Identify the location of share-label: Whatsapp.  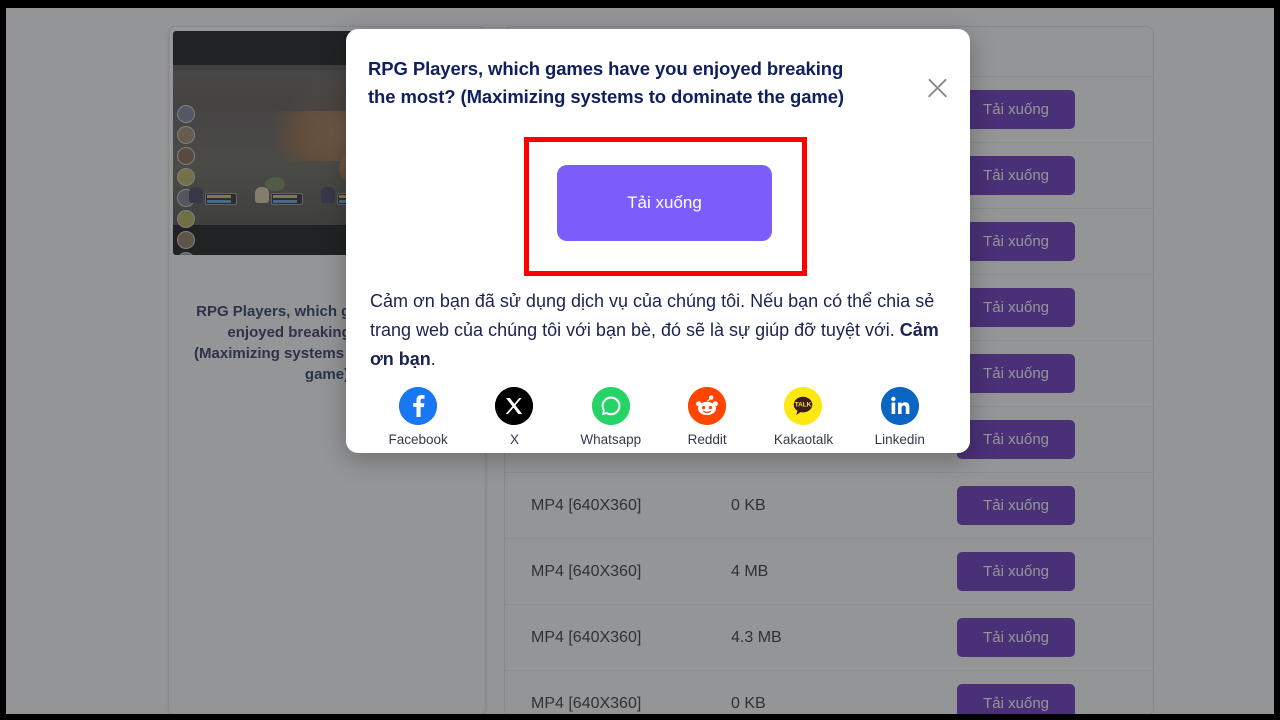
(611, 439).